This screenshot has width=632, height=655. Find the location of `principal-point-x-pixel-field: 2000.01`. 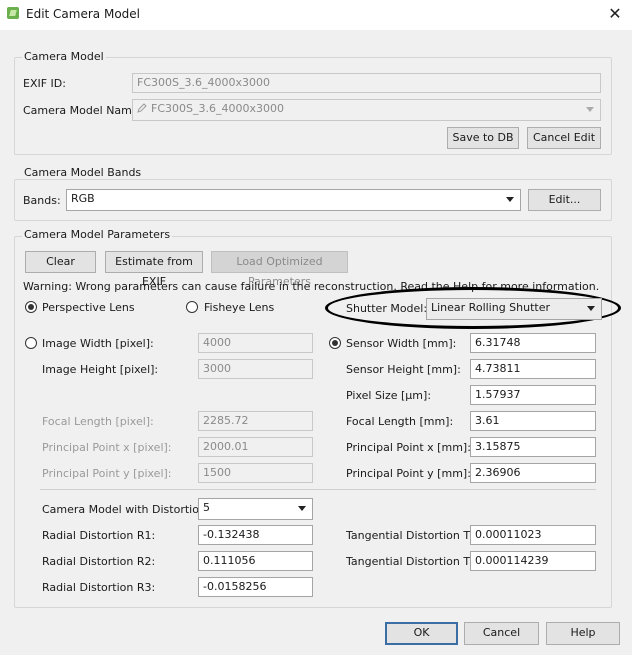

principal-point-x-pixel-field: 2000.01 is located at coordinates (255, 447).